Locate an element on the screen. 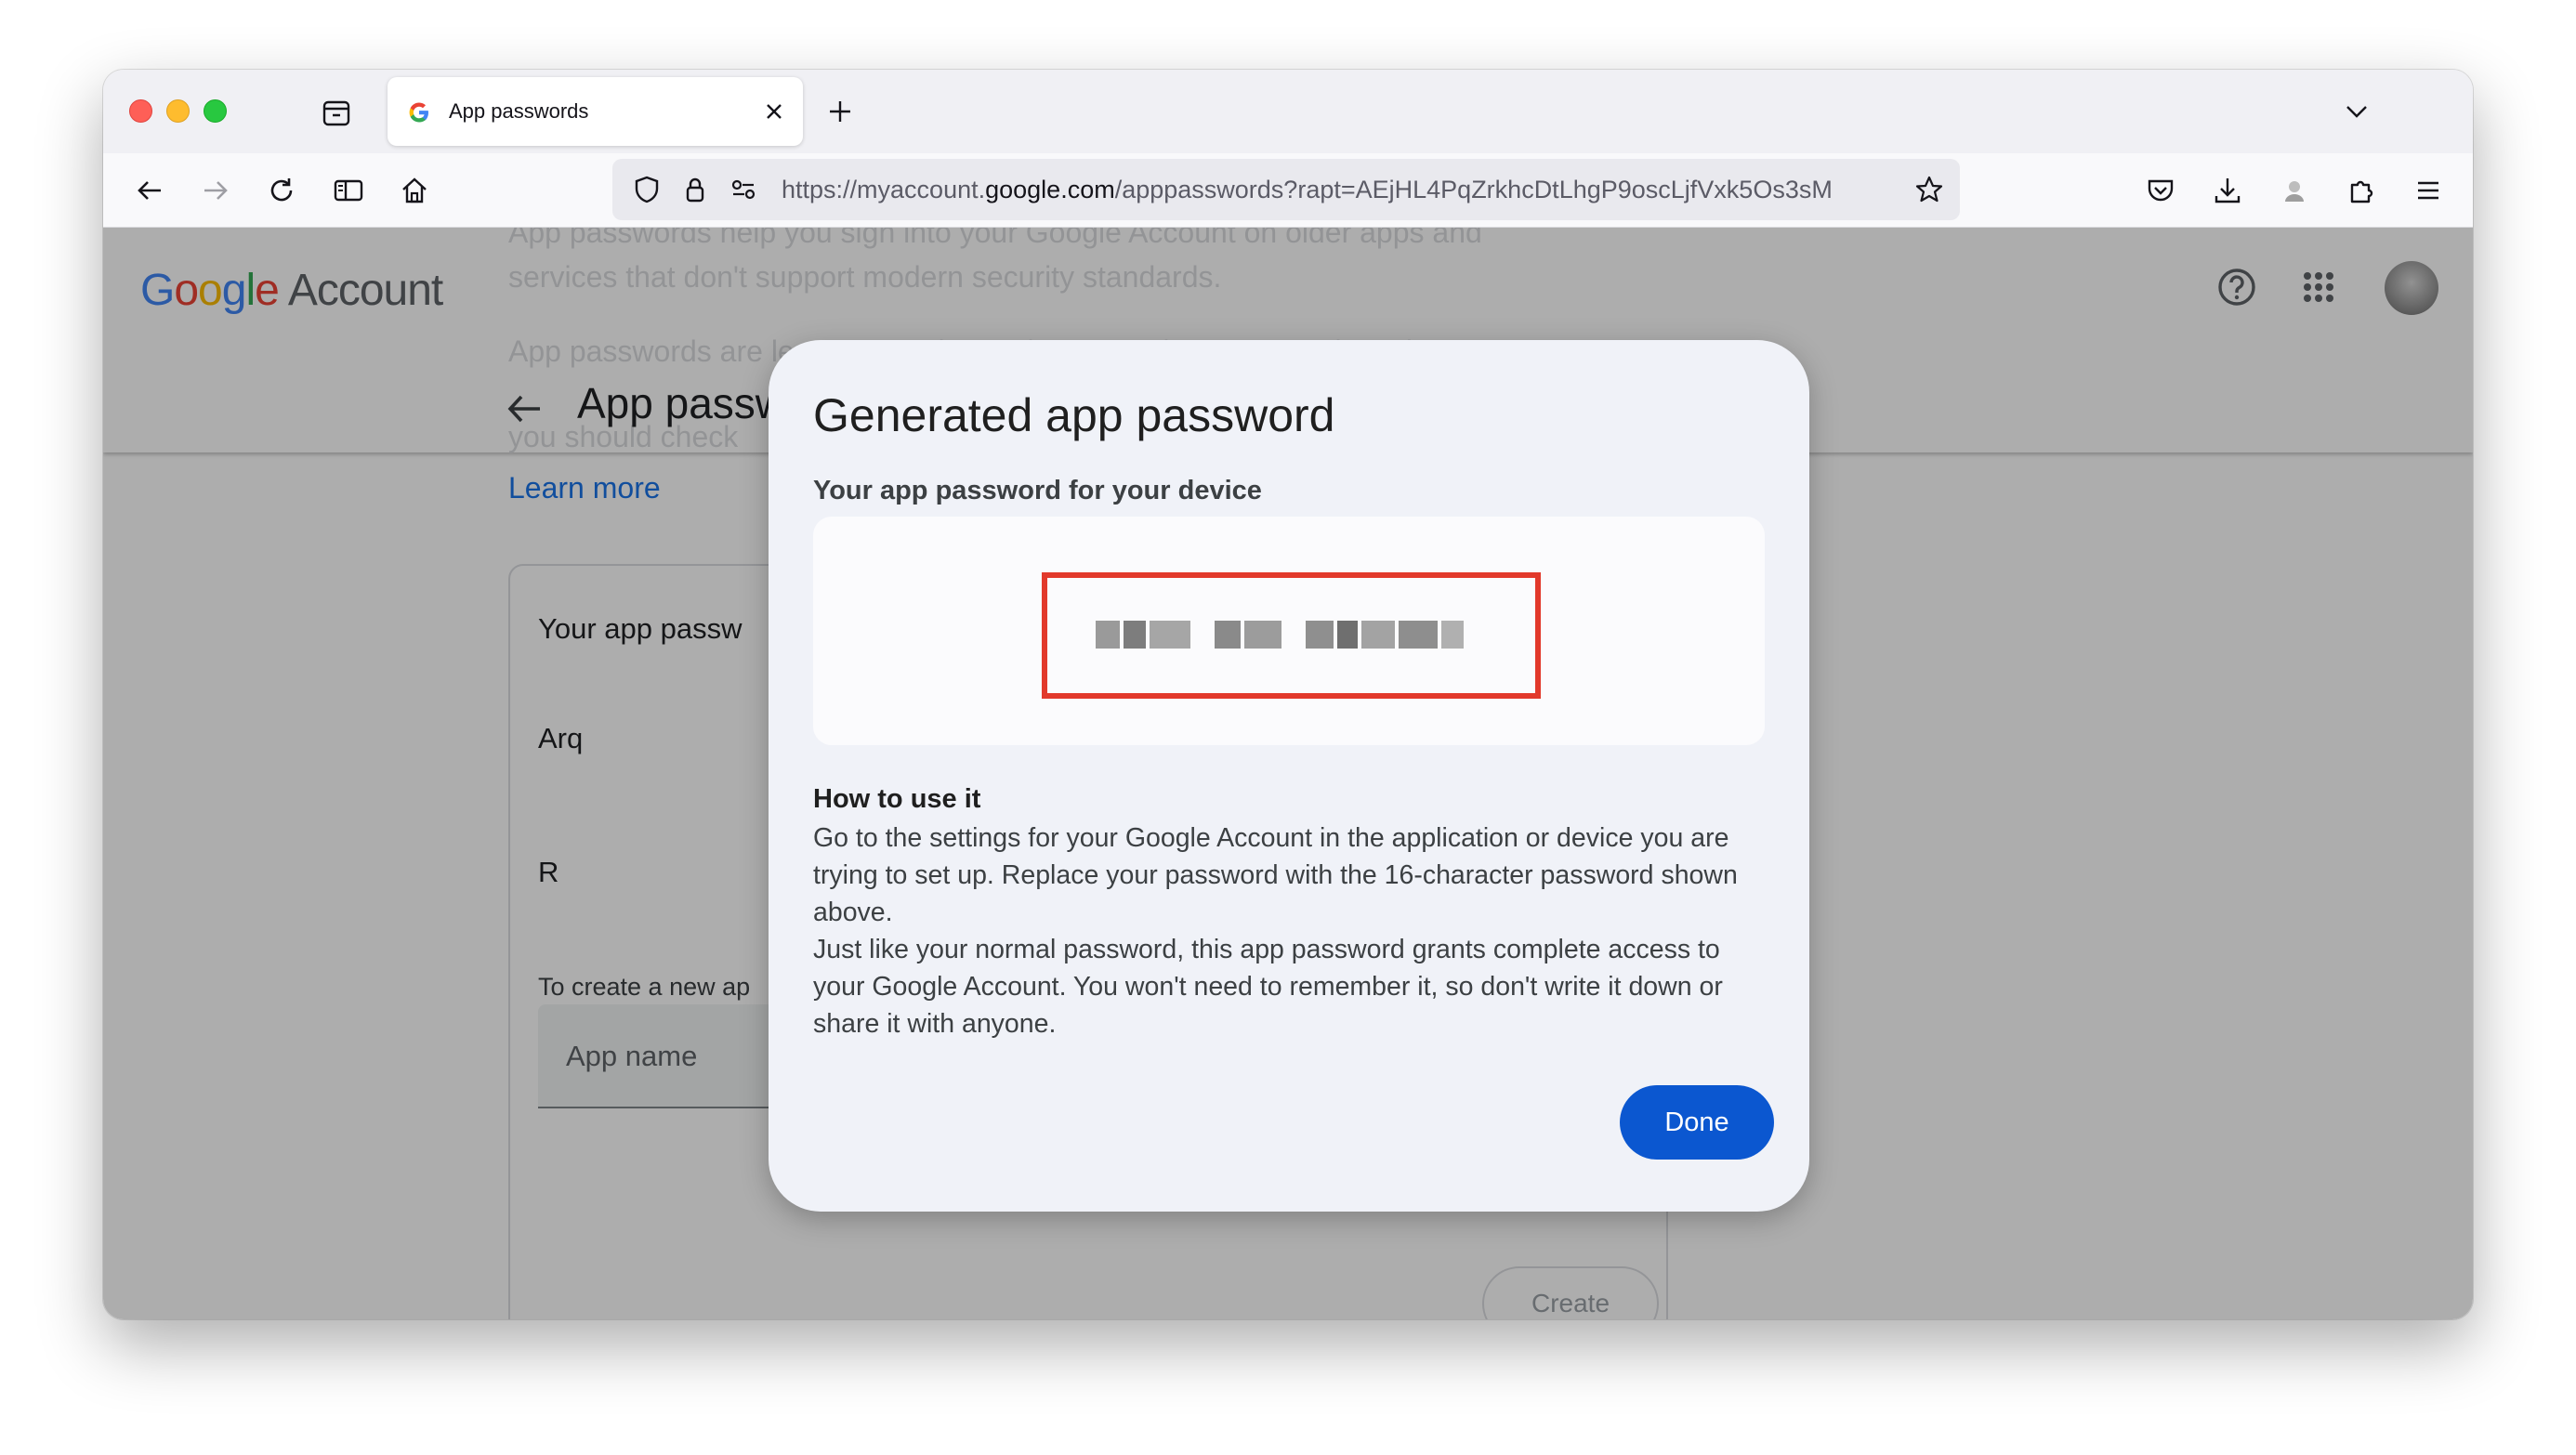 The height and width of the screenshot is (1455, 2576). dialog-subtitle: Your app password for your device is located at coordinates (1037, 490).